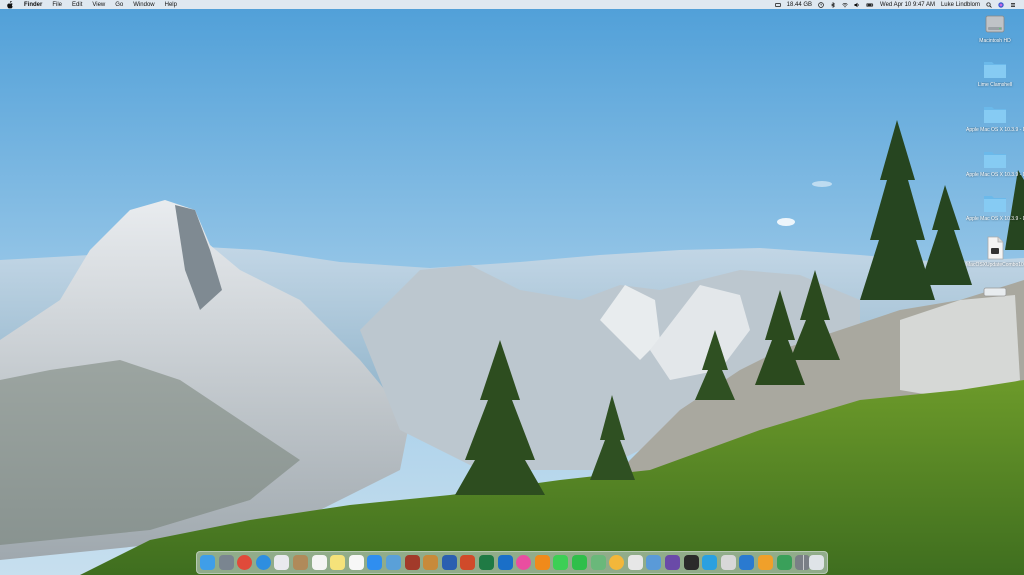 The image size is (1024, 575). I want to click on menu-window: Window, so click(143, 5).